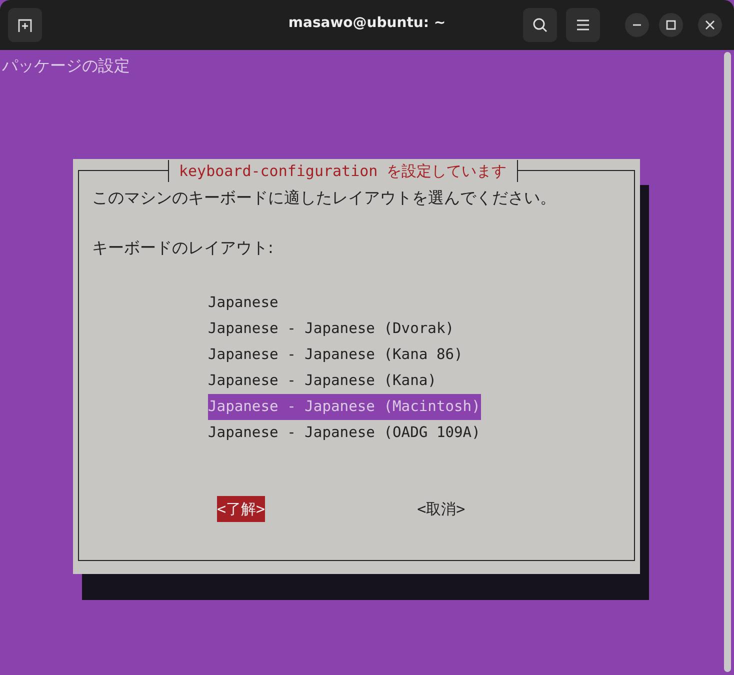 Image resolution: width=734 pixels, height=675 pixels. Describe the element at coordinates (367, 23) in the screenshot. I see `window-title: masawo@ubuntu: ~` at that location.